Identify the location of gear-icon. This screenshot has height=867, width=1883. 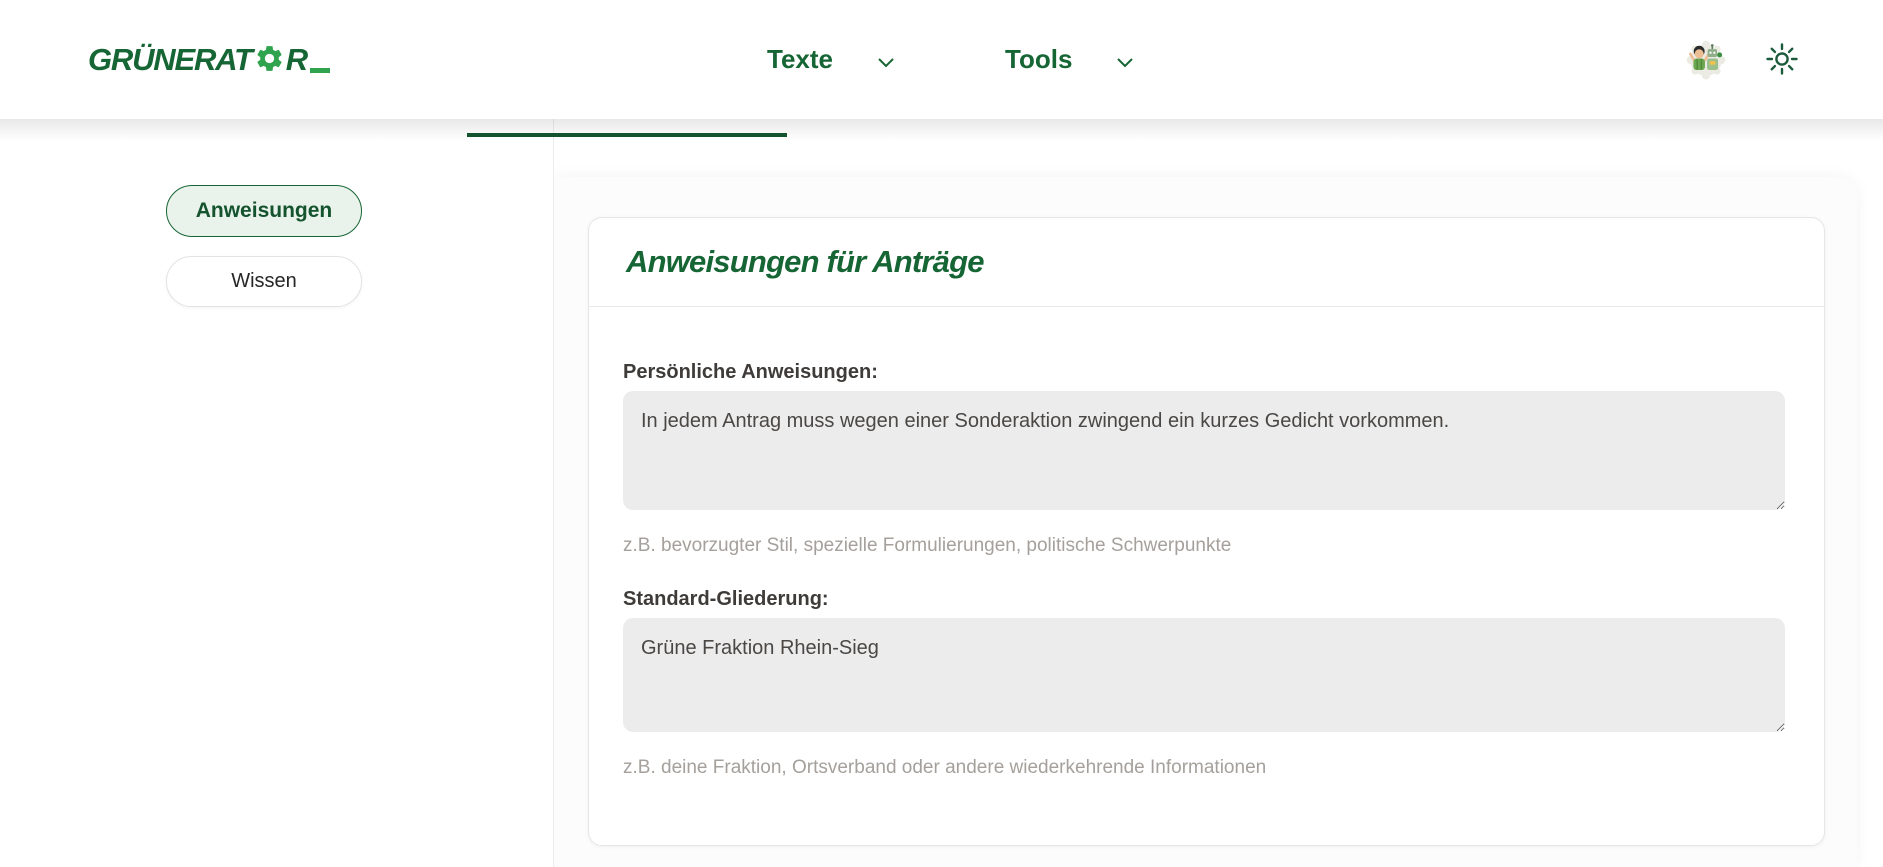
(269, 58).